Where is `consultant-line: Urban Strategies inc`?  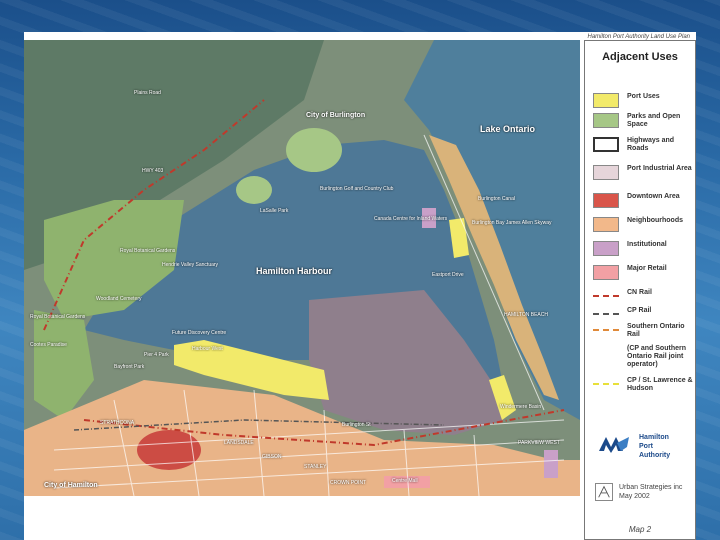 consultant-line: Urban Strategies inc is located at coordinates (651, 487).